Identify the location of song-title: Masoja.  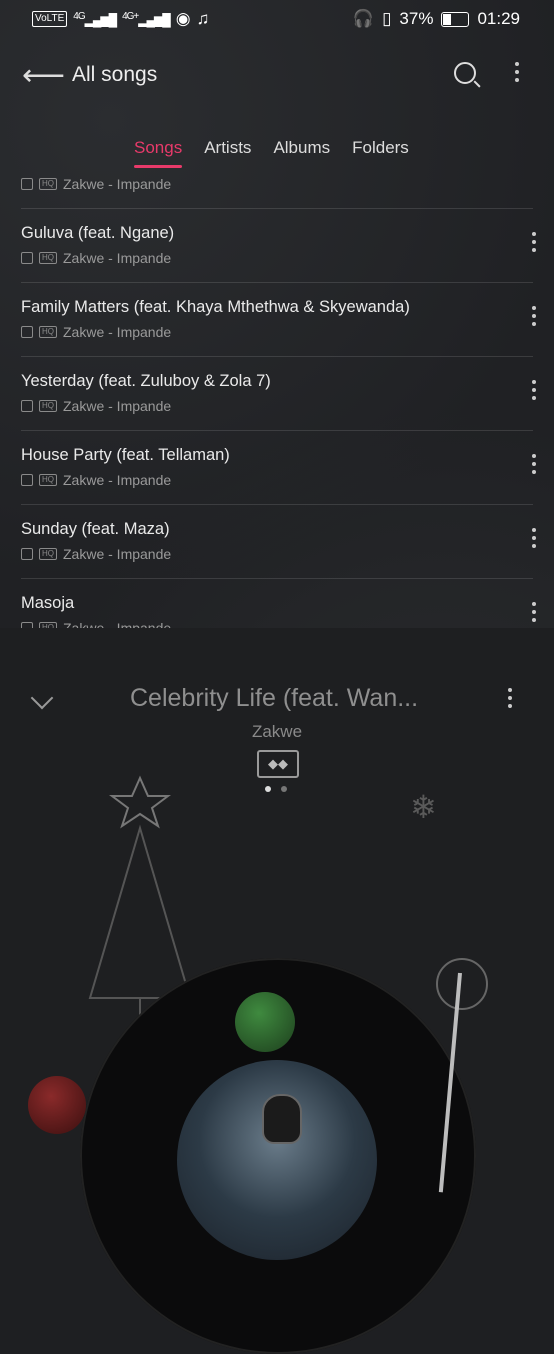
(48, 603).